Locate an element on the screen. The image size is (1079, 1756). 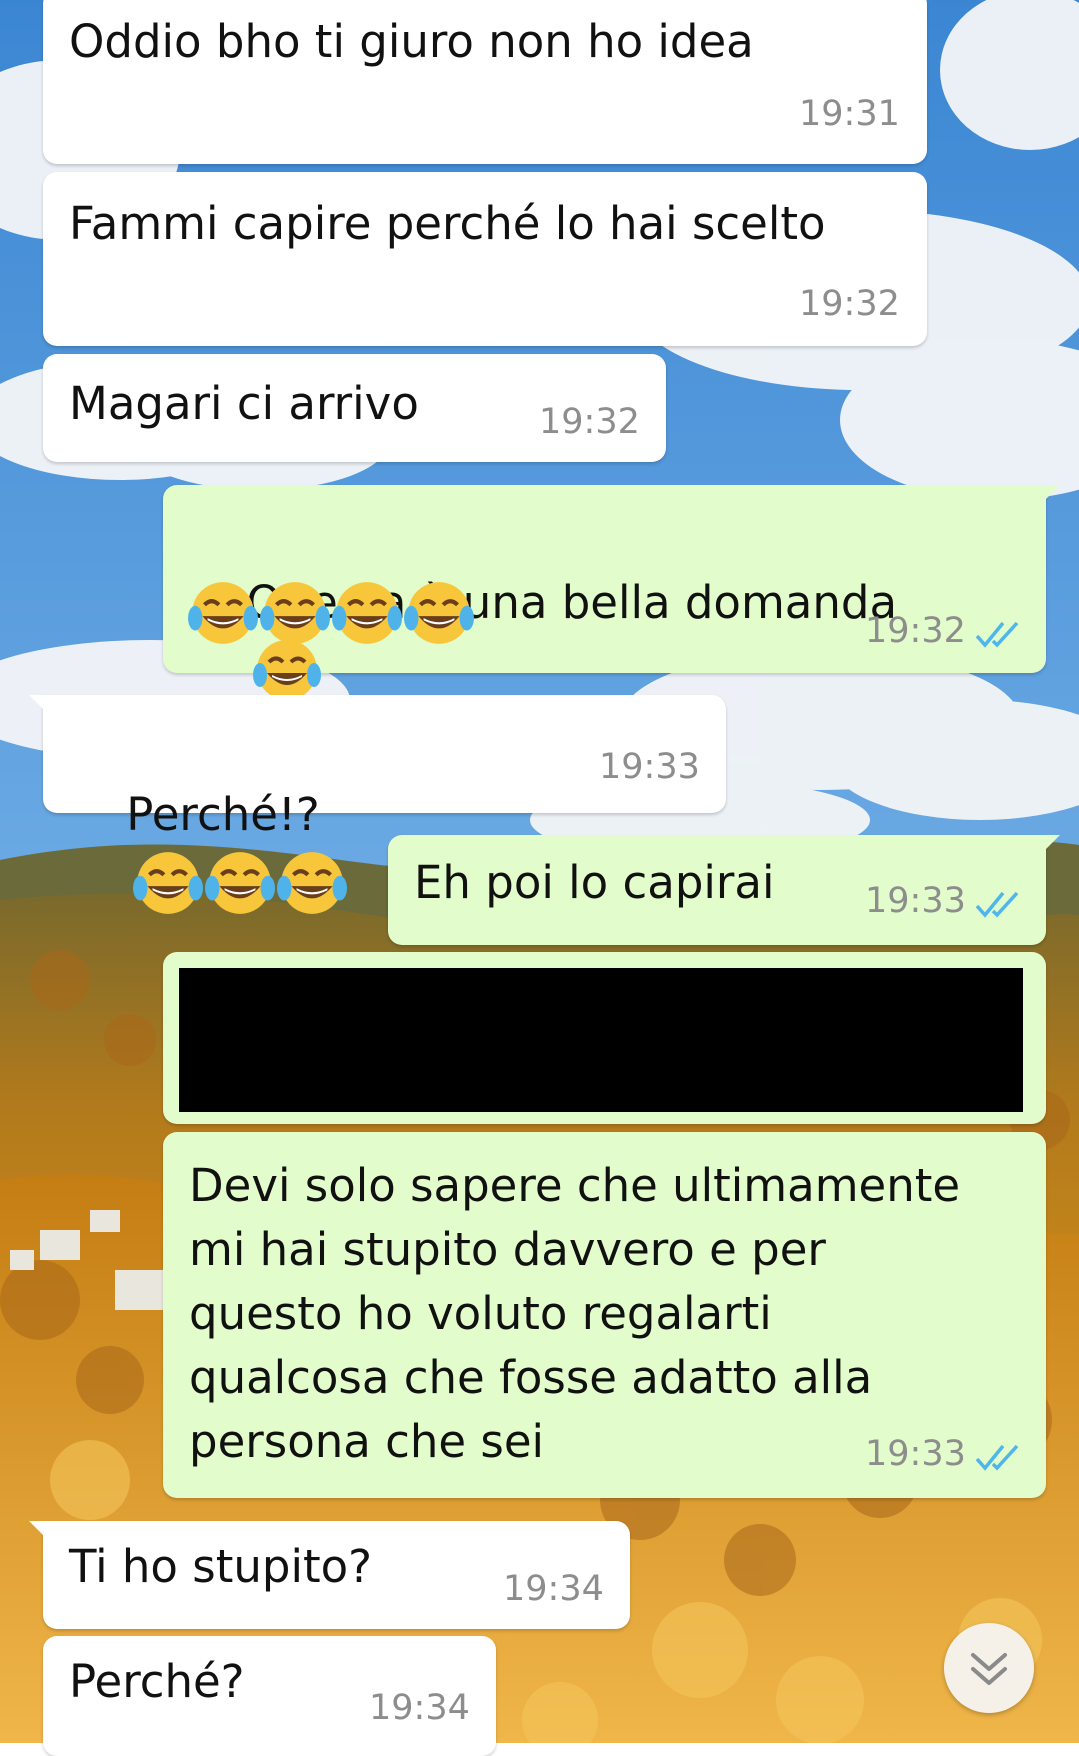
redaction-block is located at coordinates (601, 1040).